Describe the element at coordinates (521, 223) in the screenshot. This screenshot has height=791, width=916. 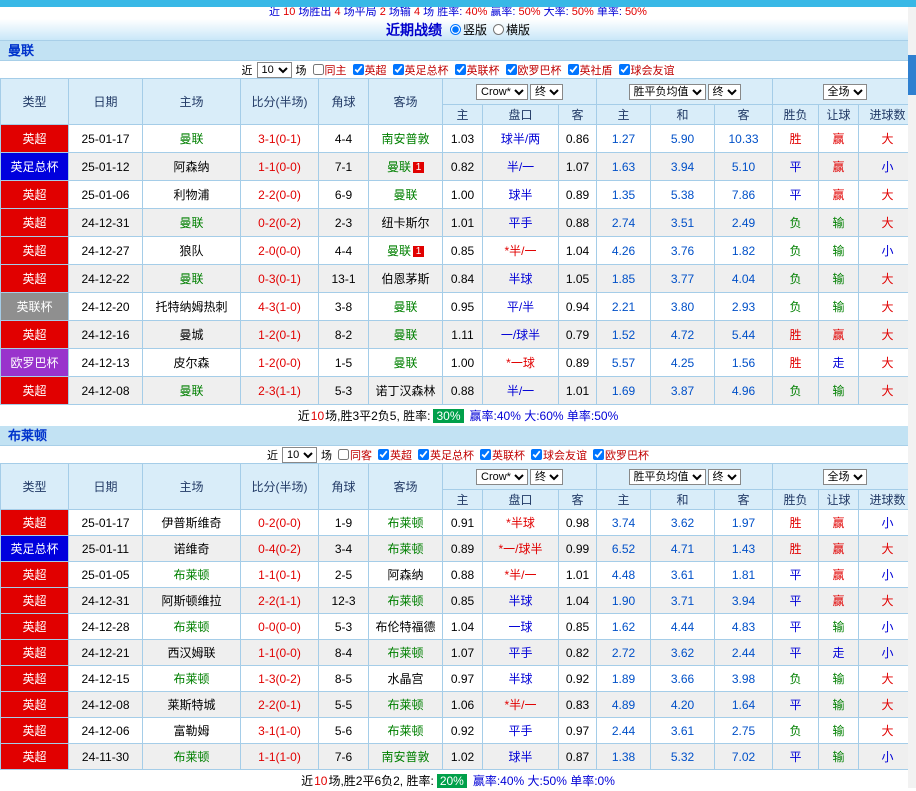
I see `cell-handicap: 平手` at that location.